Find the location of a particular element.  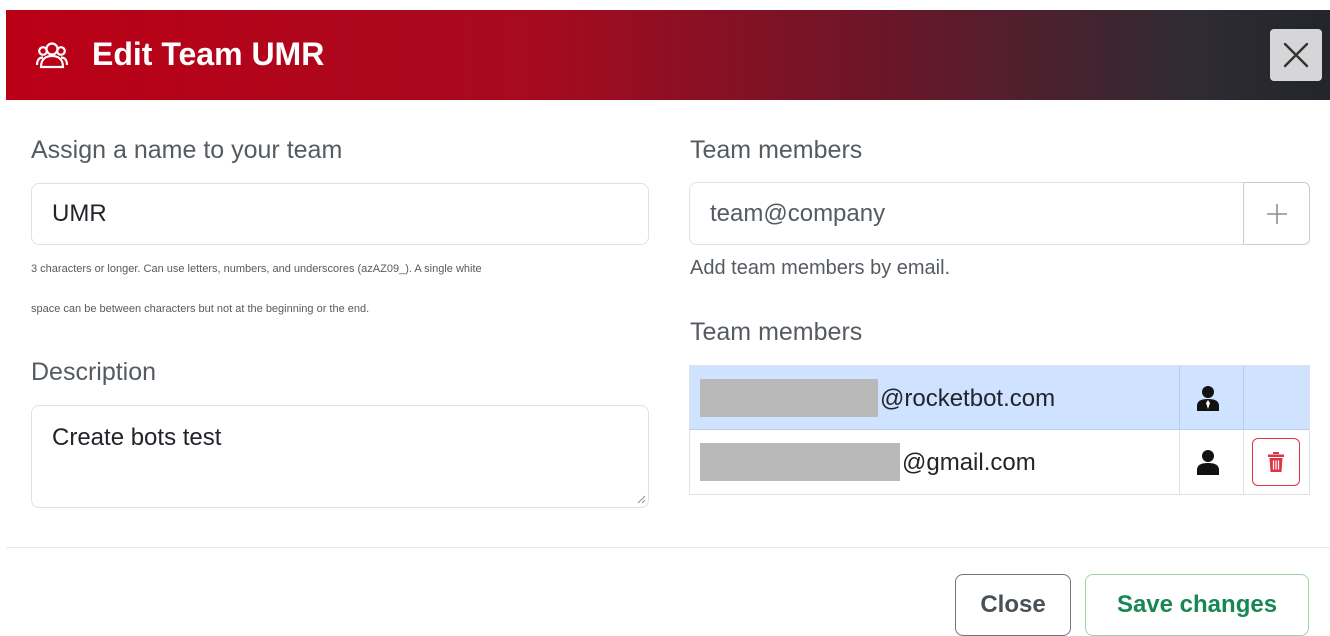

save-changes-button: Save changes is located at coordinates (1197, 605).